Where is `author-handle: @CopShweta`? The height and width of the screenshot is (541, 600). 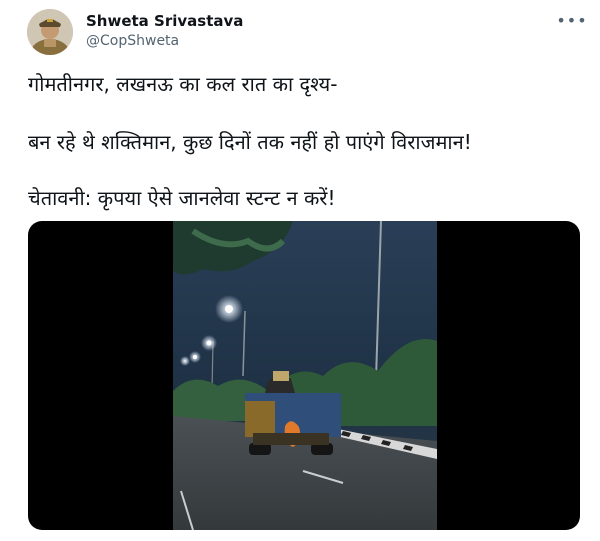 author-handle: @CopShweta is located at coordinates (132, 41).